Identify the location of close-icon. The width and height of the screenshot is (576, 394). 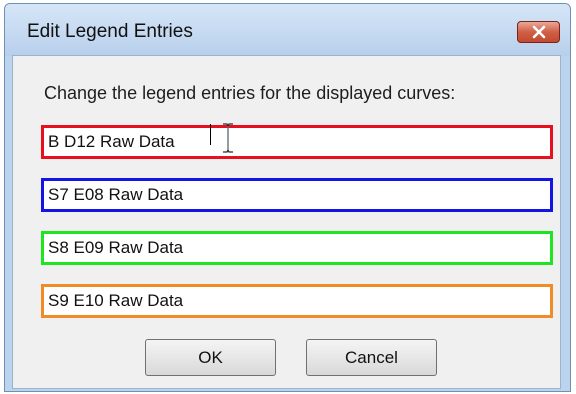
(538, 32).